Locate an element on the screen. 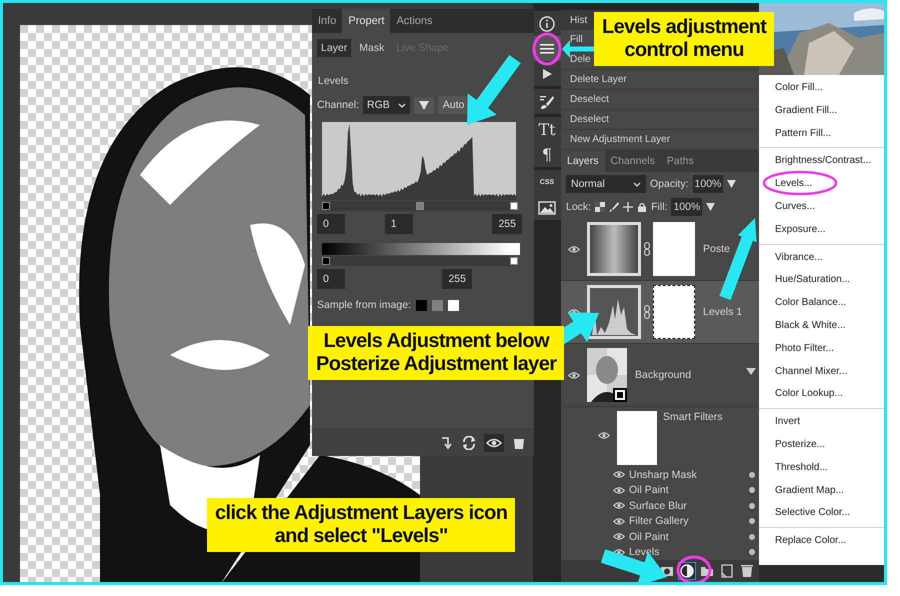 The image size is (900, 596). filter-name: Filter Gallery is located at coordinates (689, 521).